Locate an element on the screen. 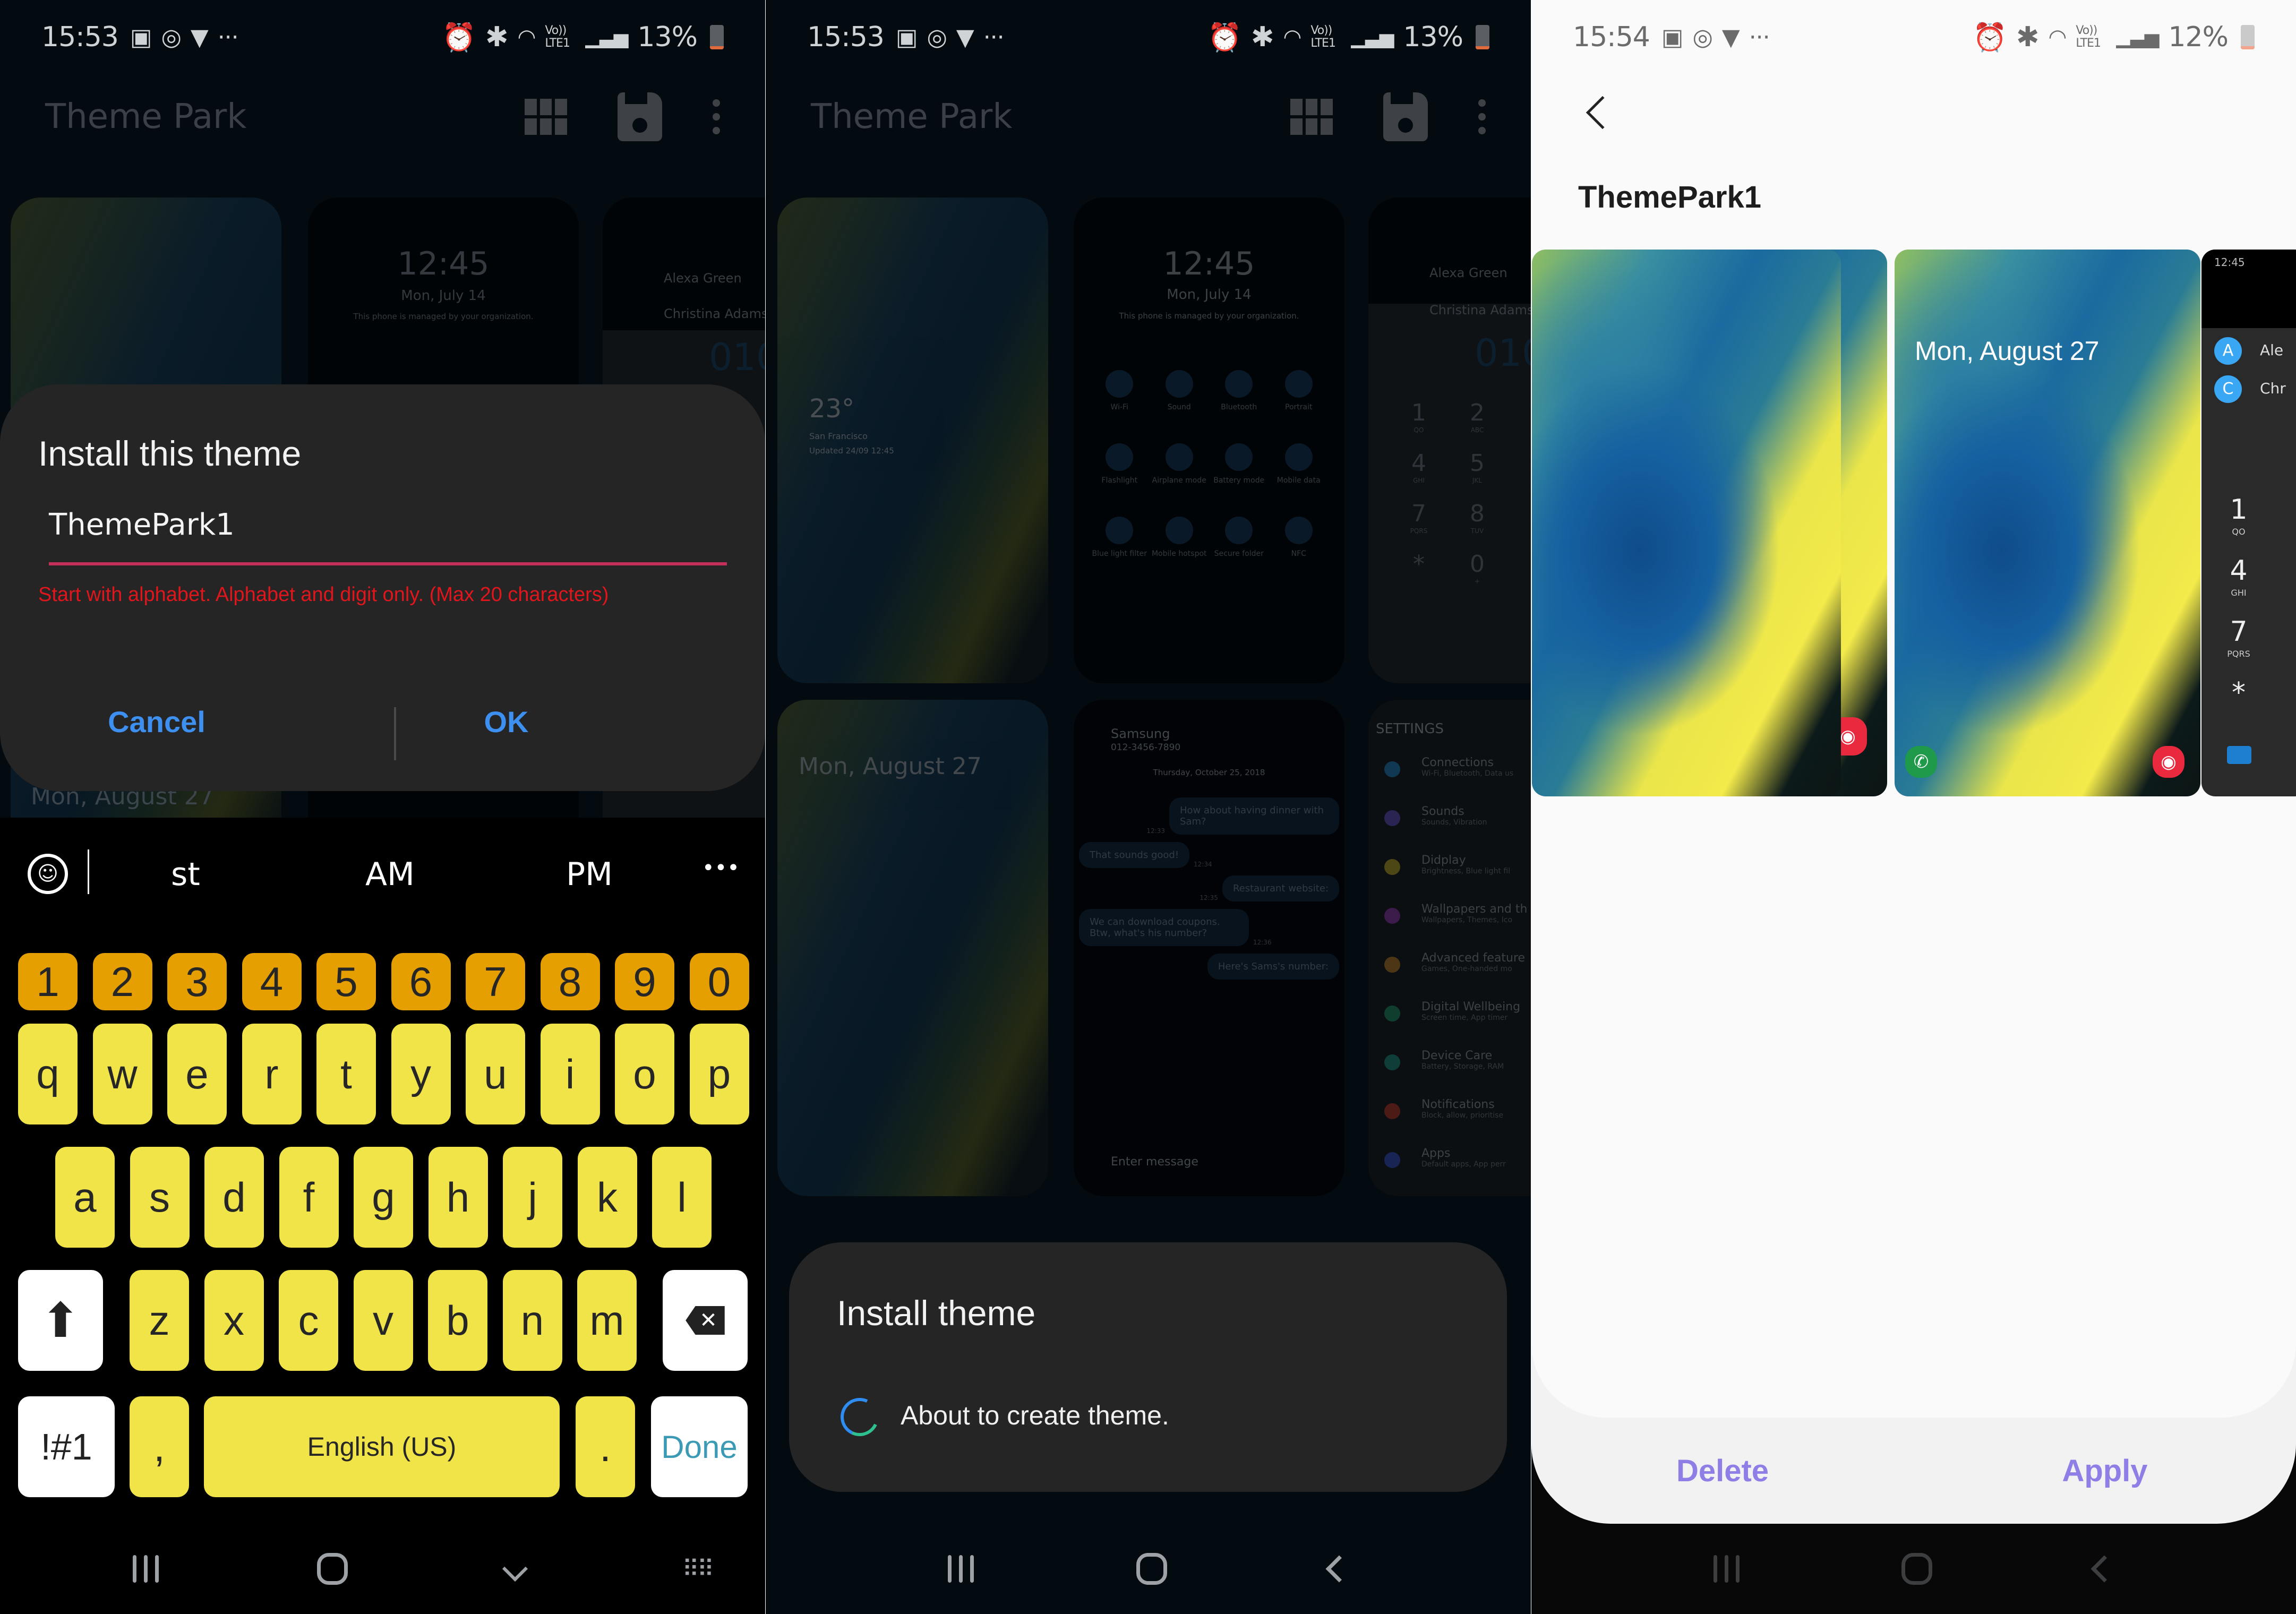  key-7: 7 is located at coordinates (495, 981).